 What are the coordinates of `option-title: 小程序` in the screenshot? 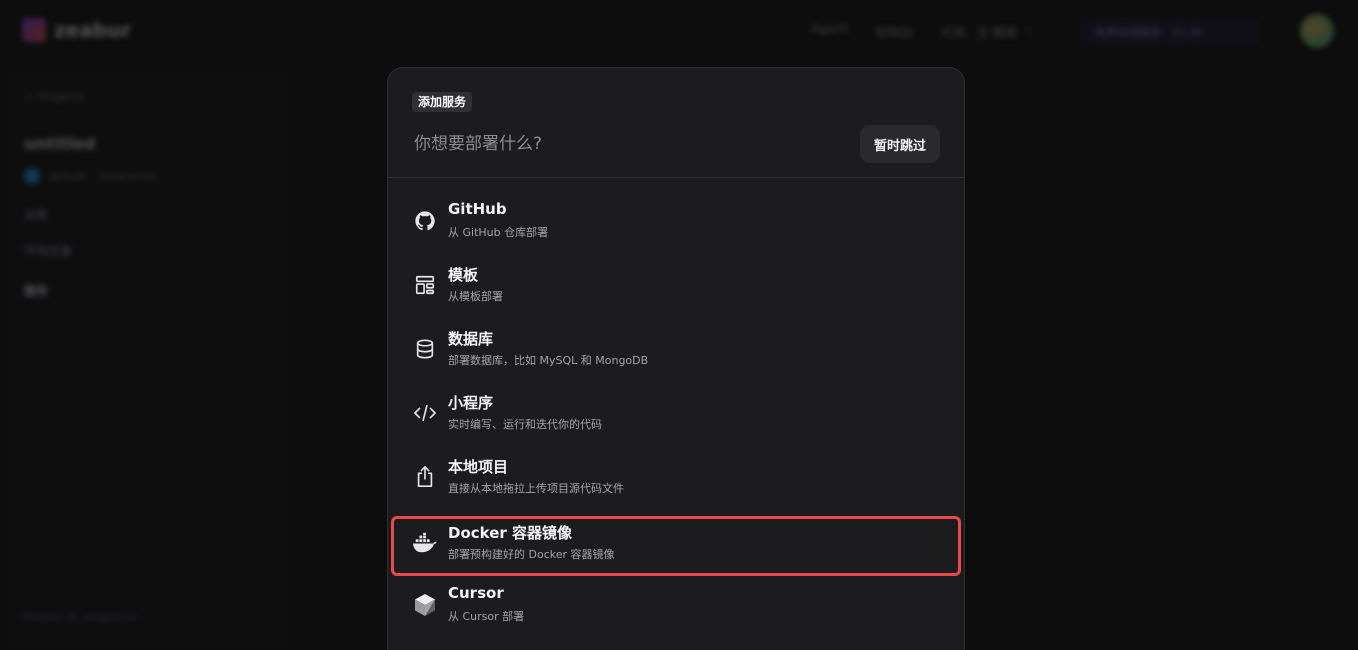 It's located at (471, 403).